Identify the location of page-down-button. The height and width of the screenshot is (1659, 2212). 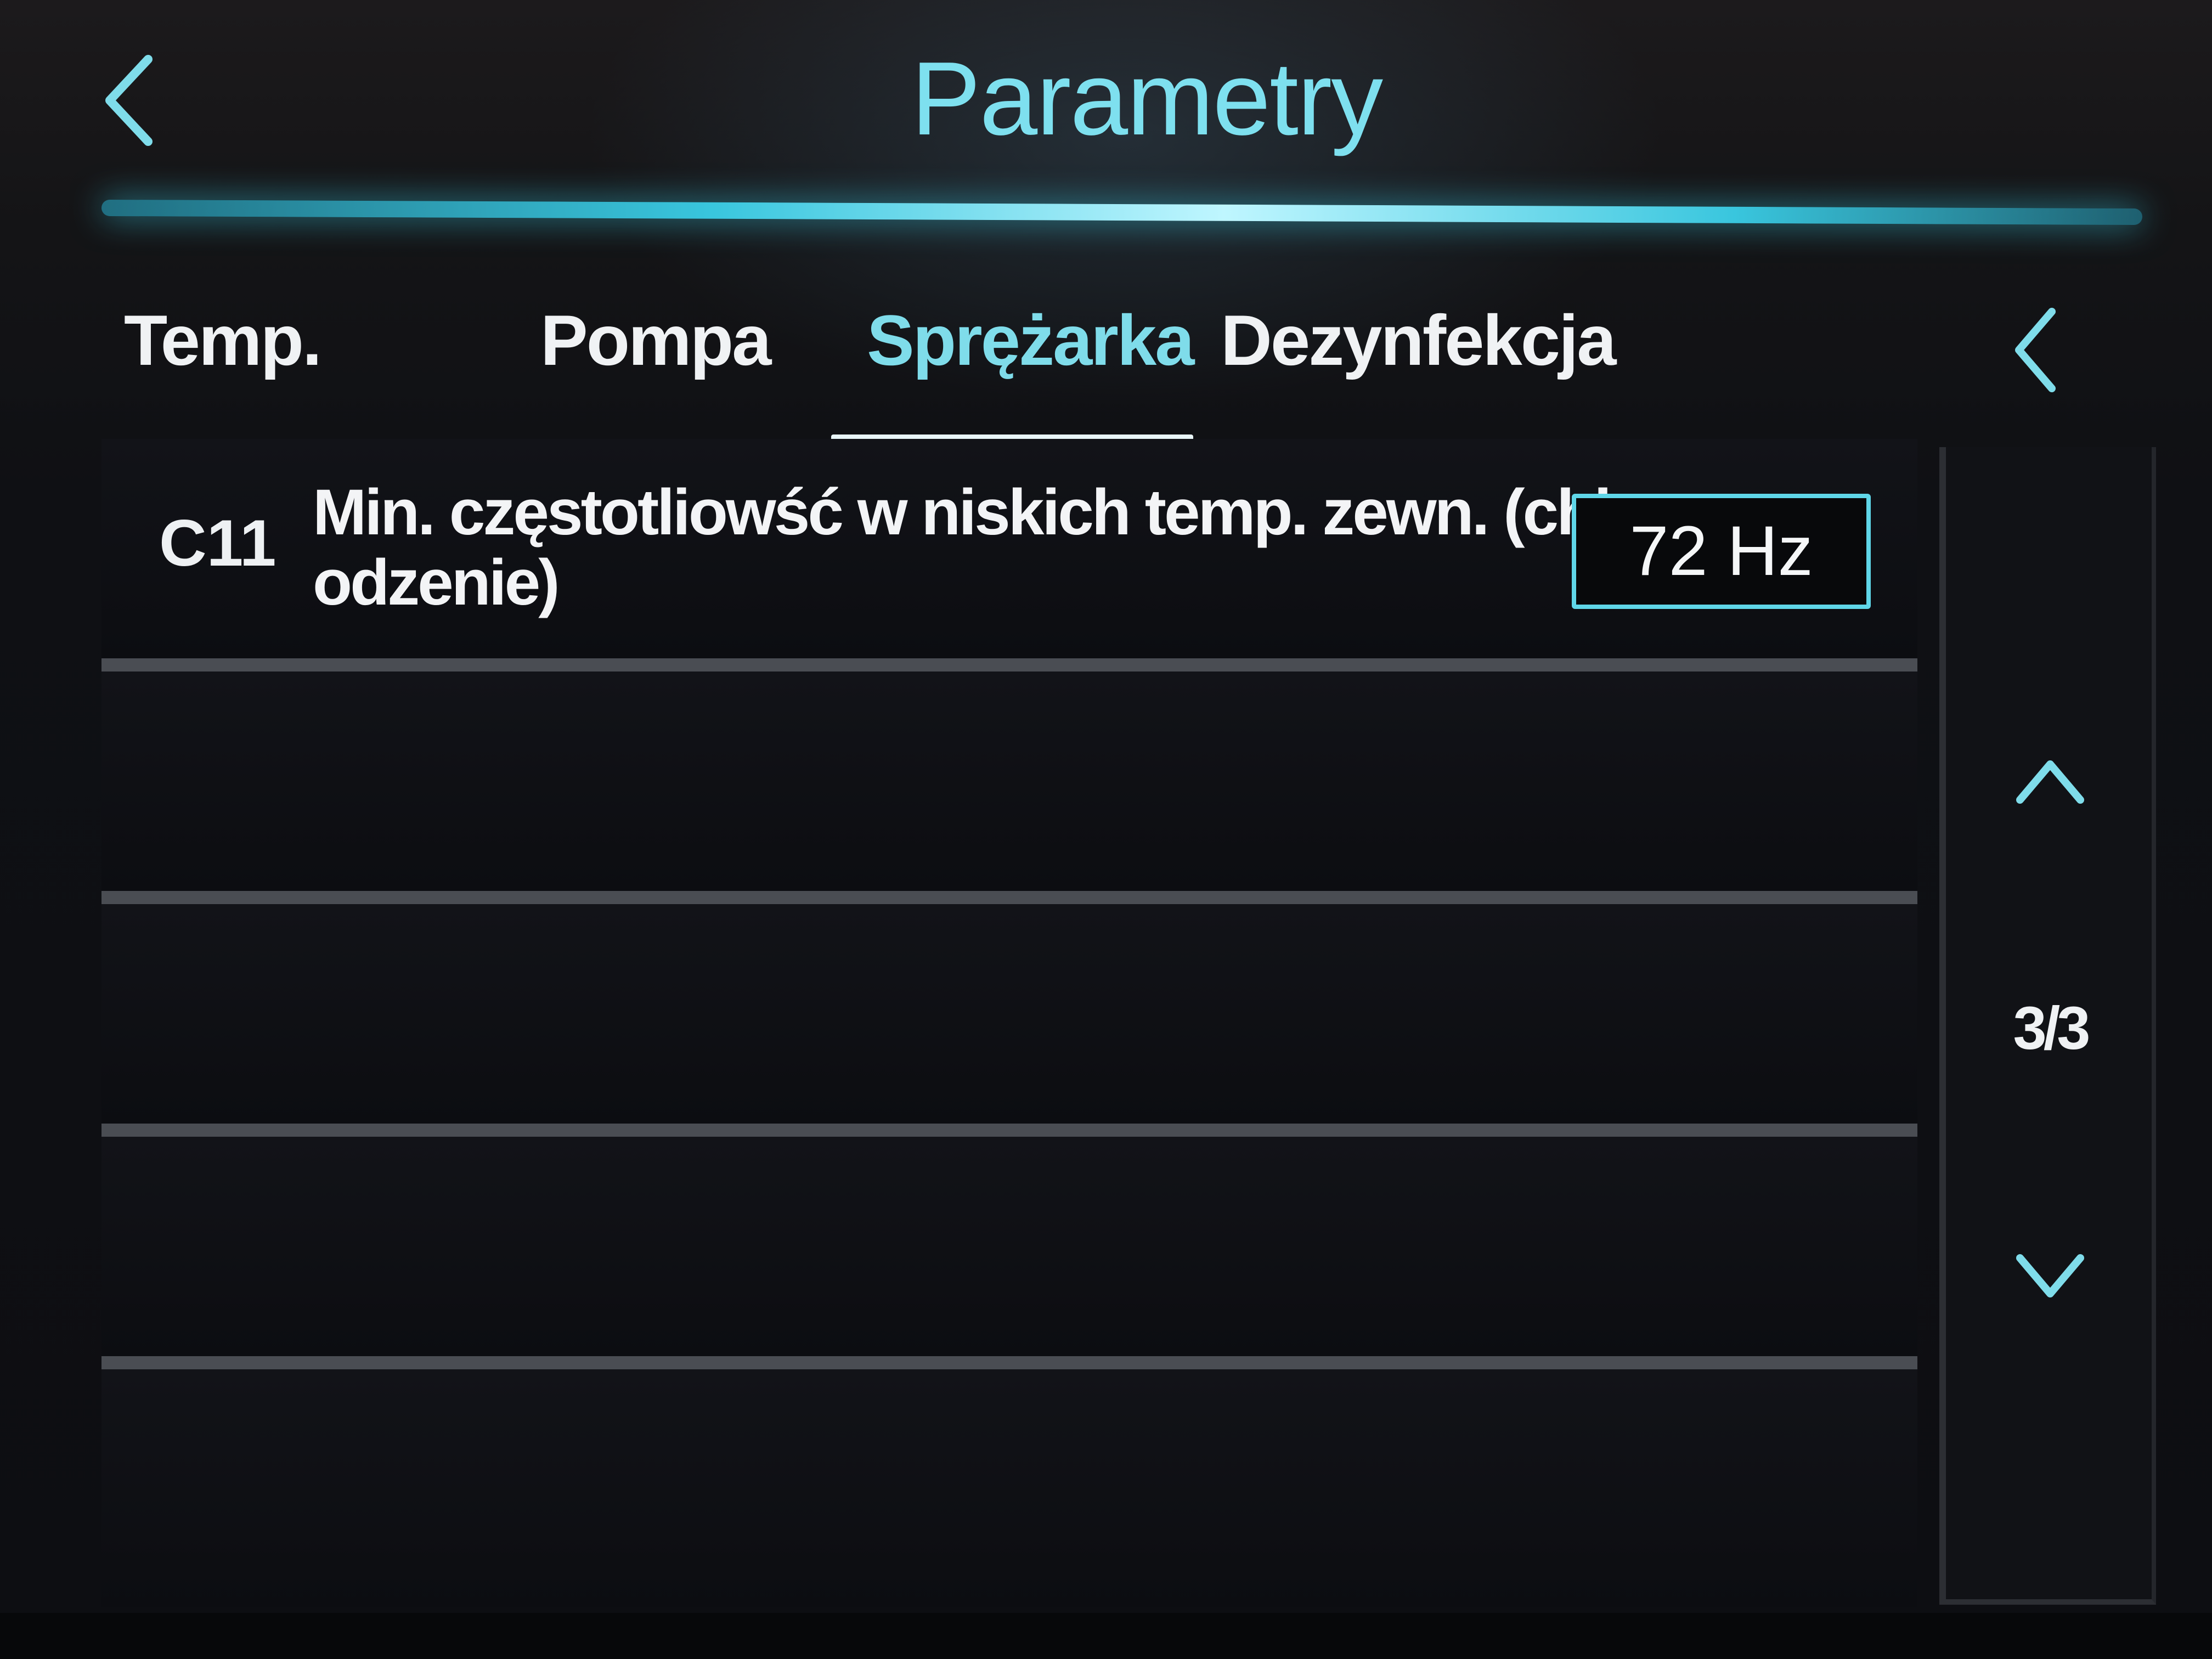
(2050, 1279).